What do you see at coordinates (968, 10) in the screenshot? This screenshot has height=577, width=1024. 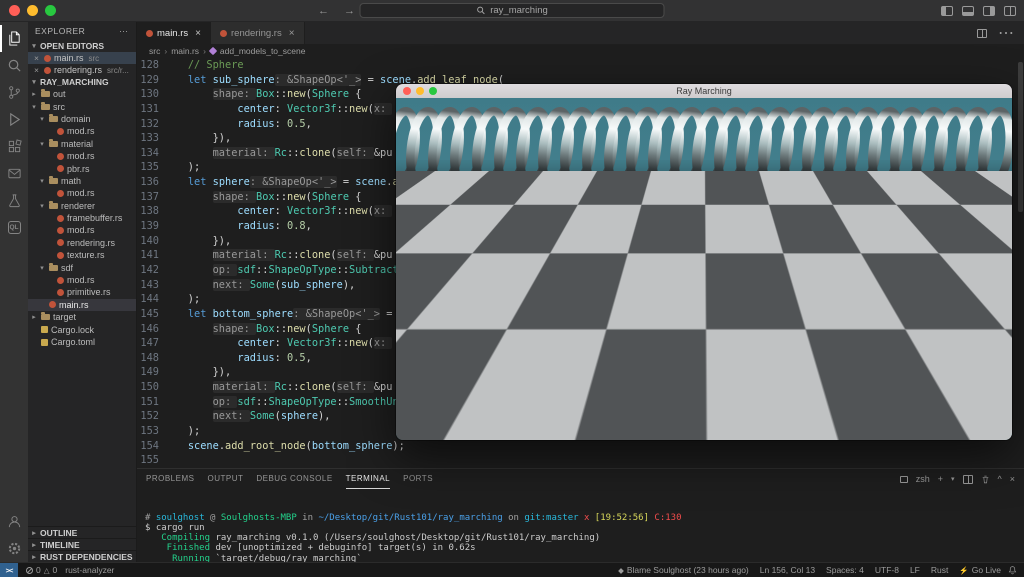 I see `toggle-panel-icon` at bounding box center [968, 10].